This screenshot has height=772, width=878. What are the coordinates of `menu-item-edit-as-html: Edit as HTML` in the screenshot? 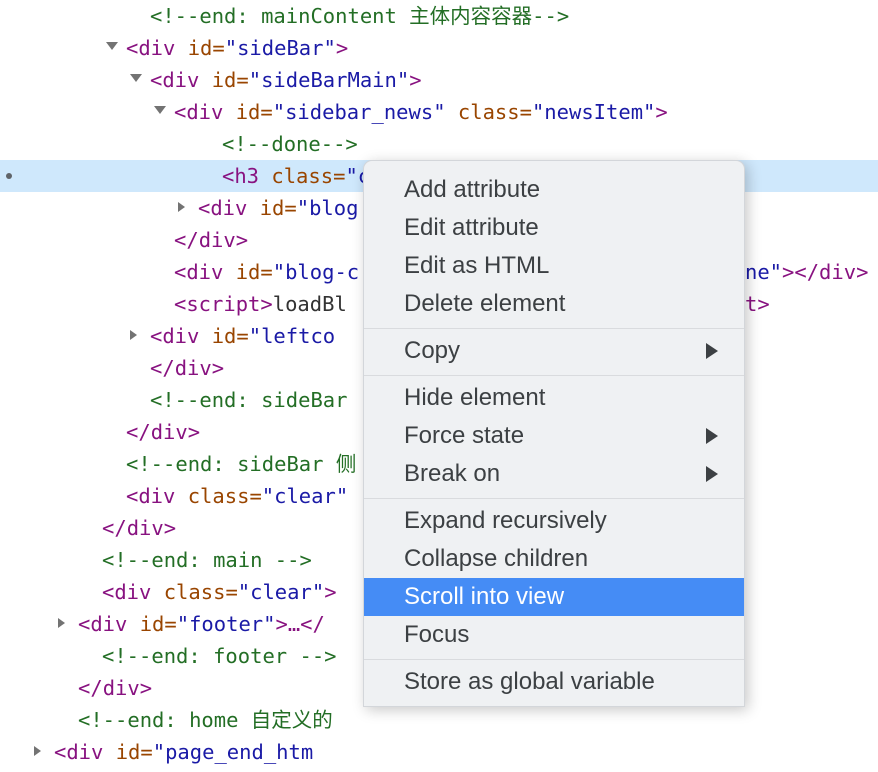 It's located at (554, 266).